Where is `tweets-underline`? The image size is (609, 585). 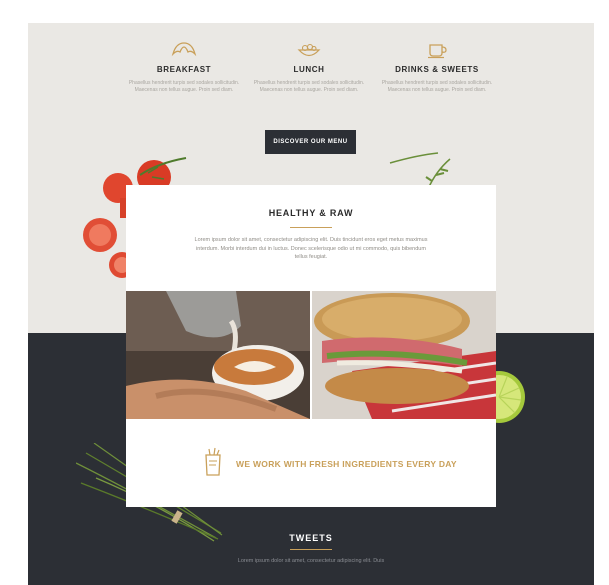 tweets-underline is located at coordinates (311, 549).